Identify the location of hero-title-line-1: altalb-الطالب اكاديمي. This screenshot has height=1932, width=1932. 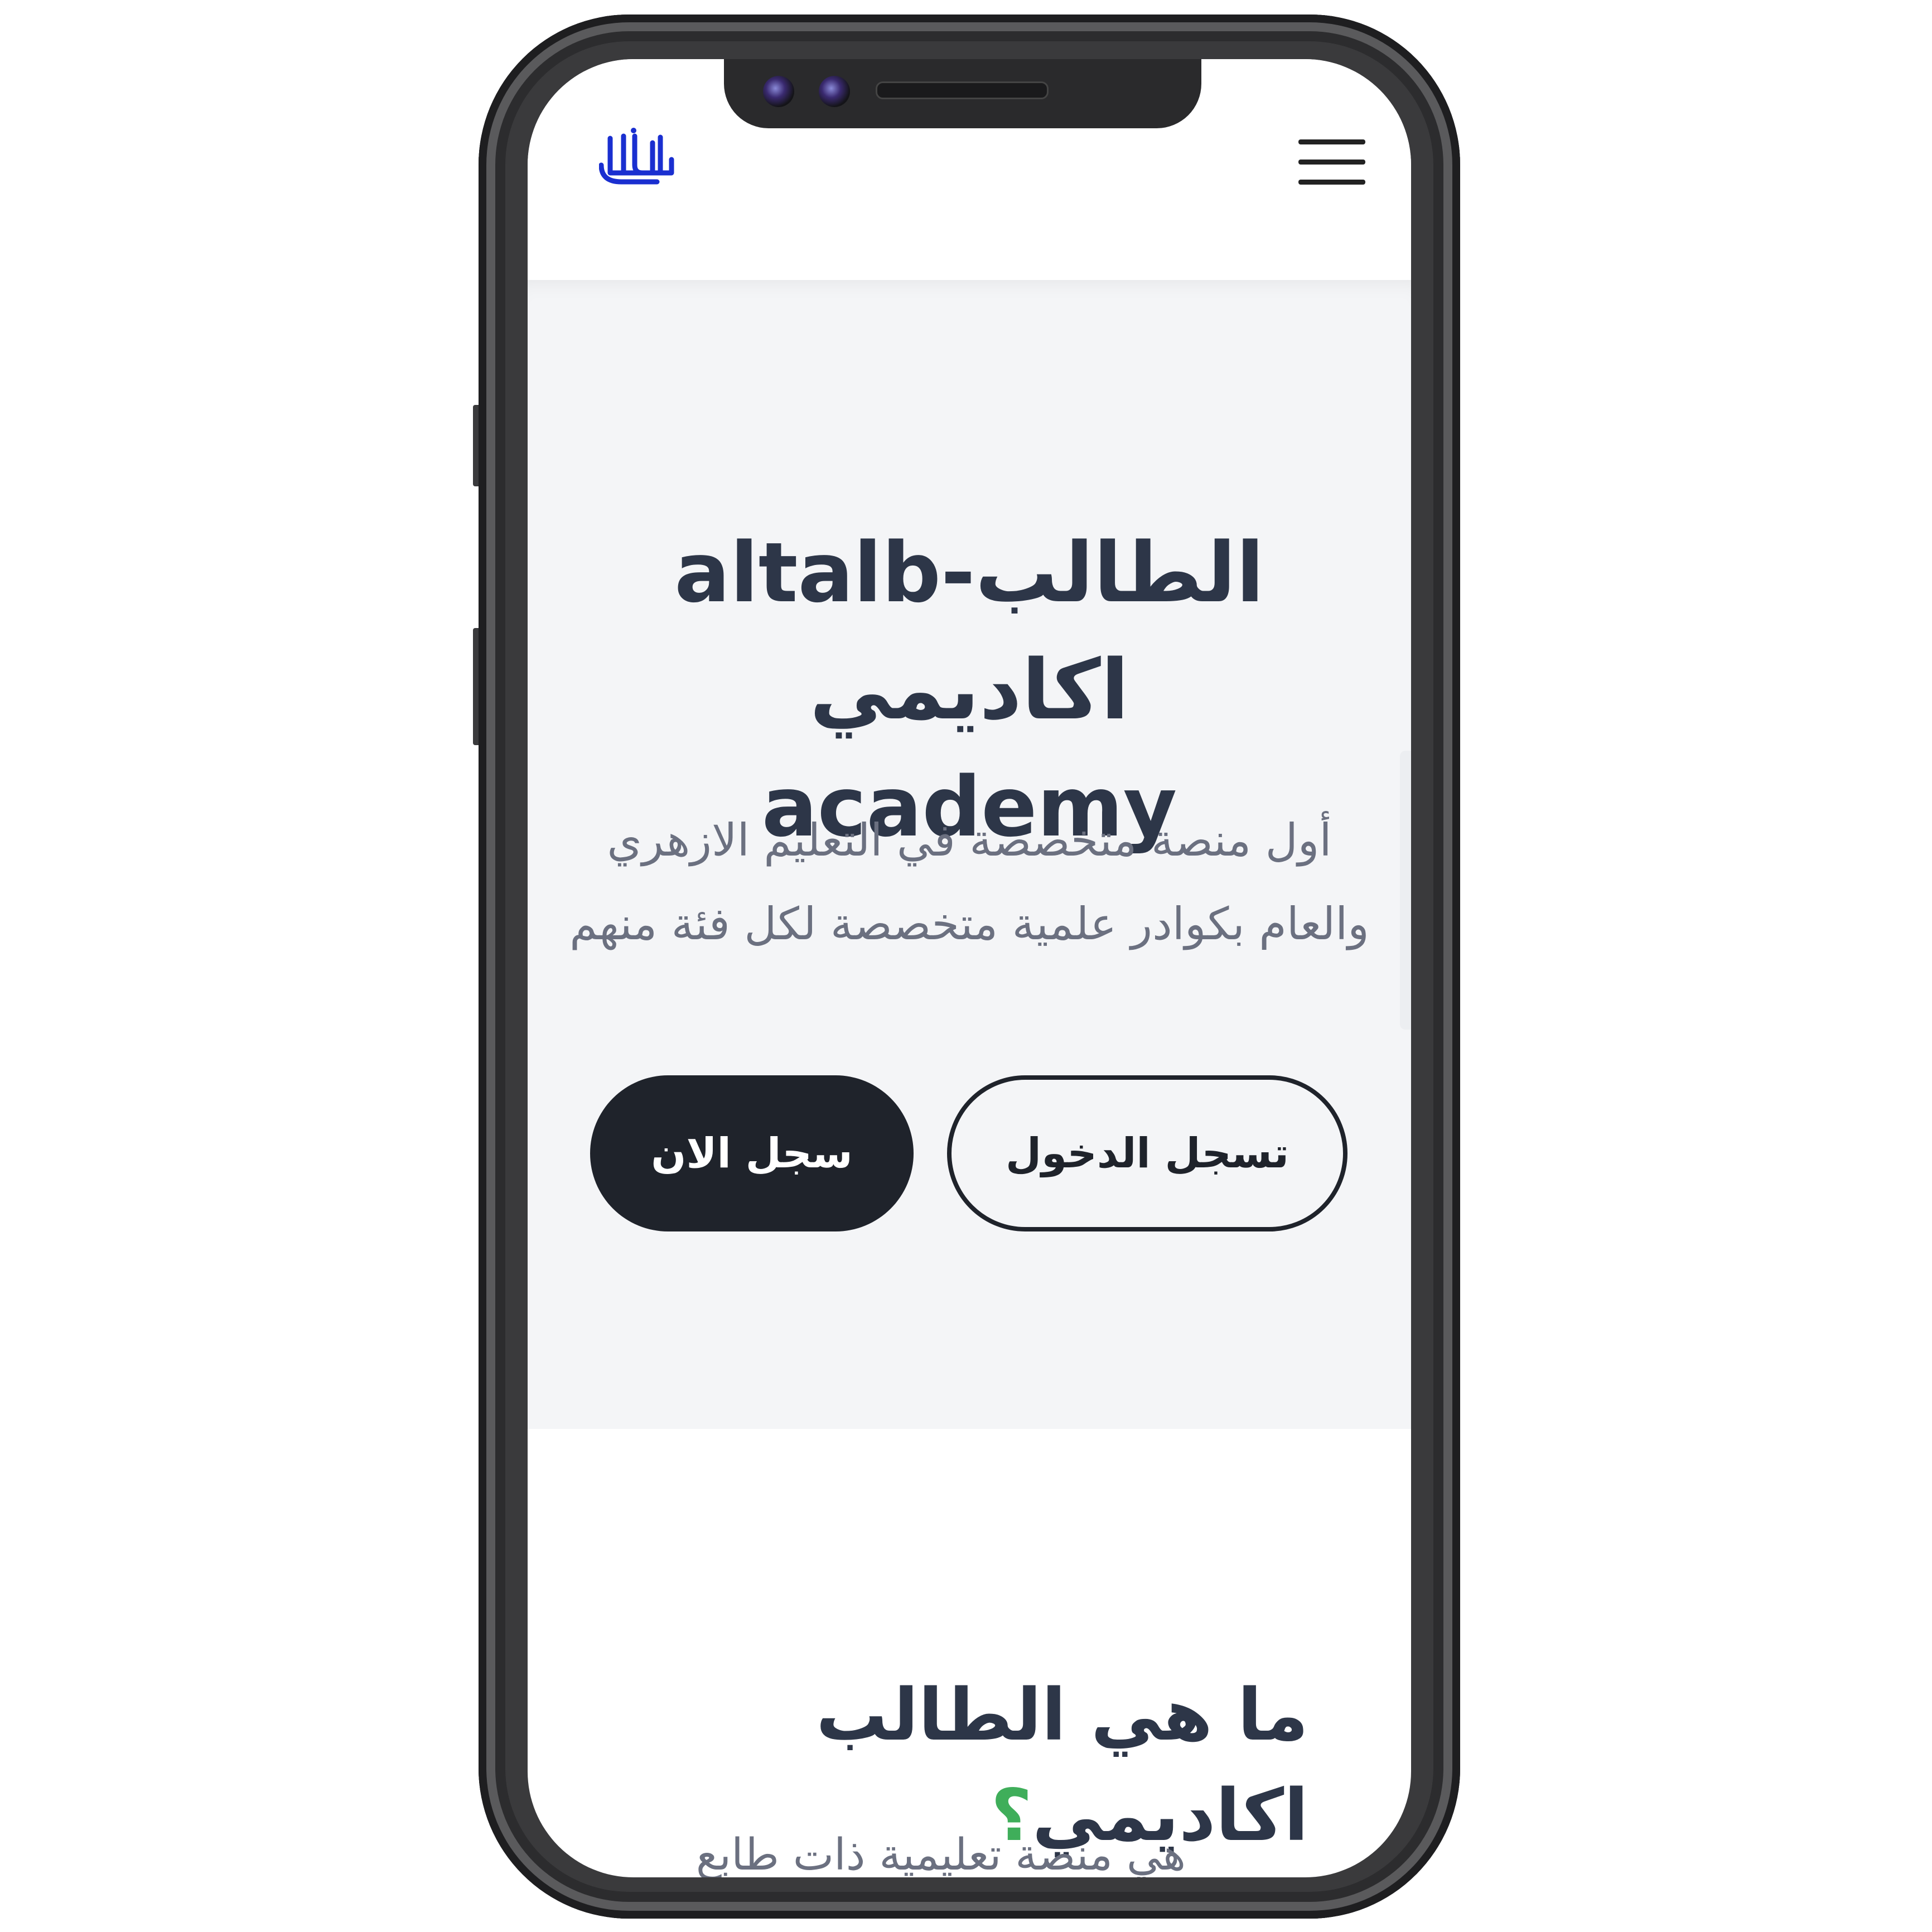
(969, 631).